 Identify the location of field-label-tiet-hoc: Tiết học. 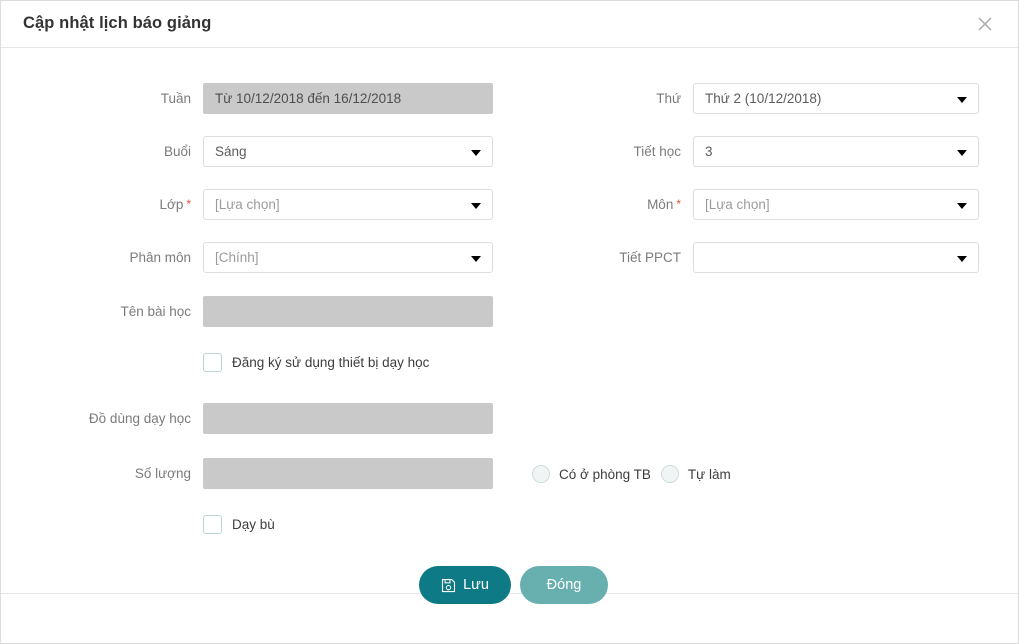
(657, 151).